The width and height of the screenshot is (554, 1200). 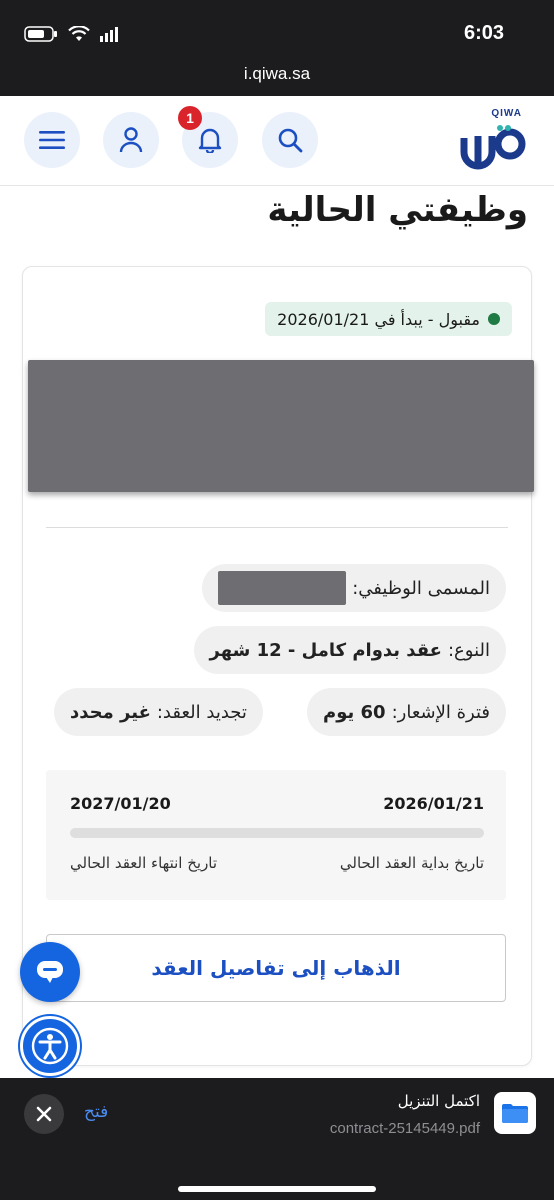 I want to click on profile-button, so click(x=131, y=140).